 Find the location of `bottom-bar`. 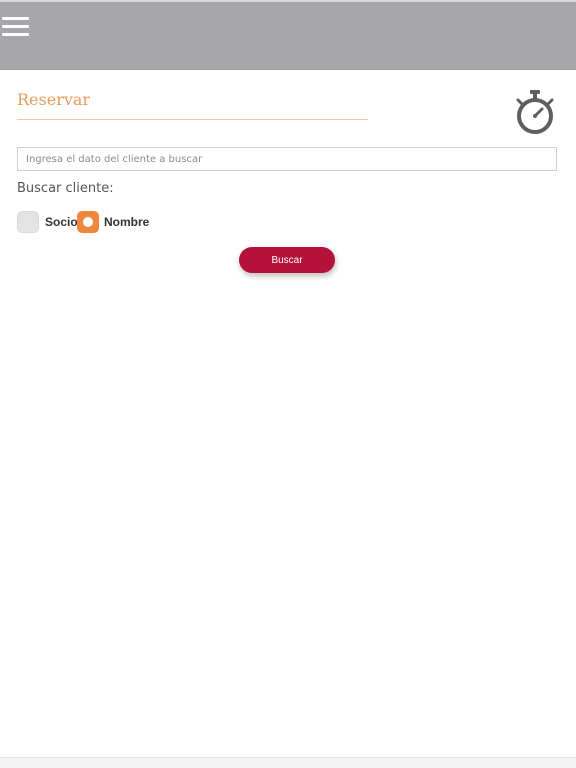

bottom-bar is located at coordinates (288, 762).